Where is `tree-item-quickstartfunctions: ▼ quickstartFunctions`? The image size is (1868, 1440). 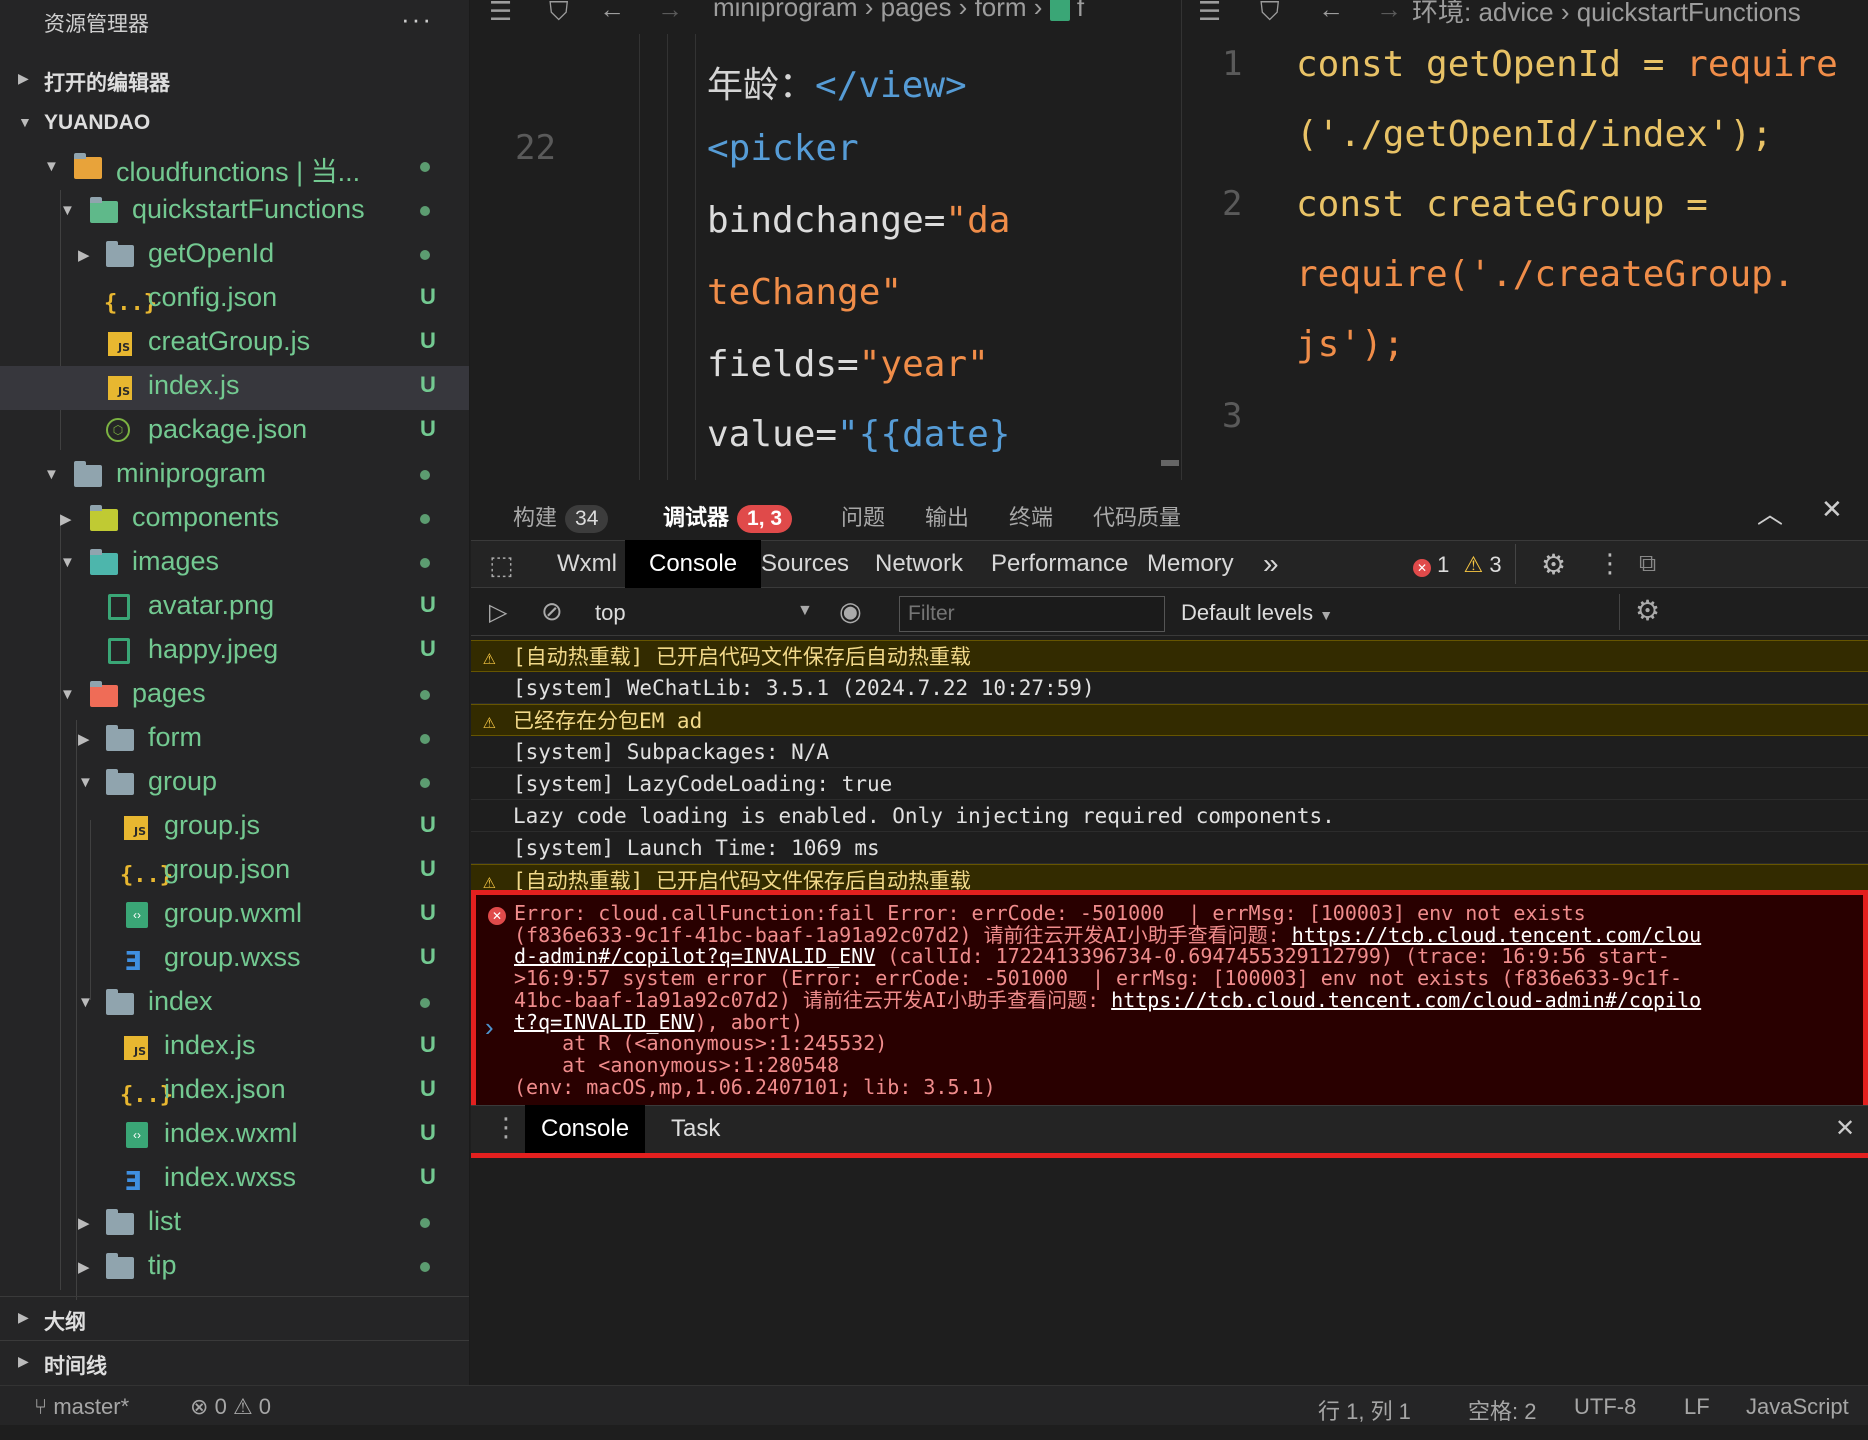 tree-item-quickstartfunctions: ▼ quickstartFunctions is located at coordinates (234, 212).